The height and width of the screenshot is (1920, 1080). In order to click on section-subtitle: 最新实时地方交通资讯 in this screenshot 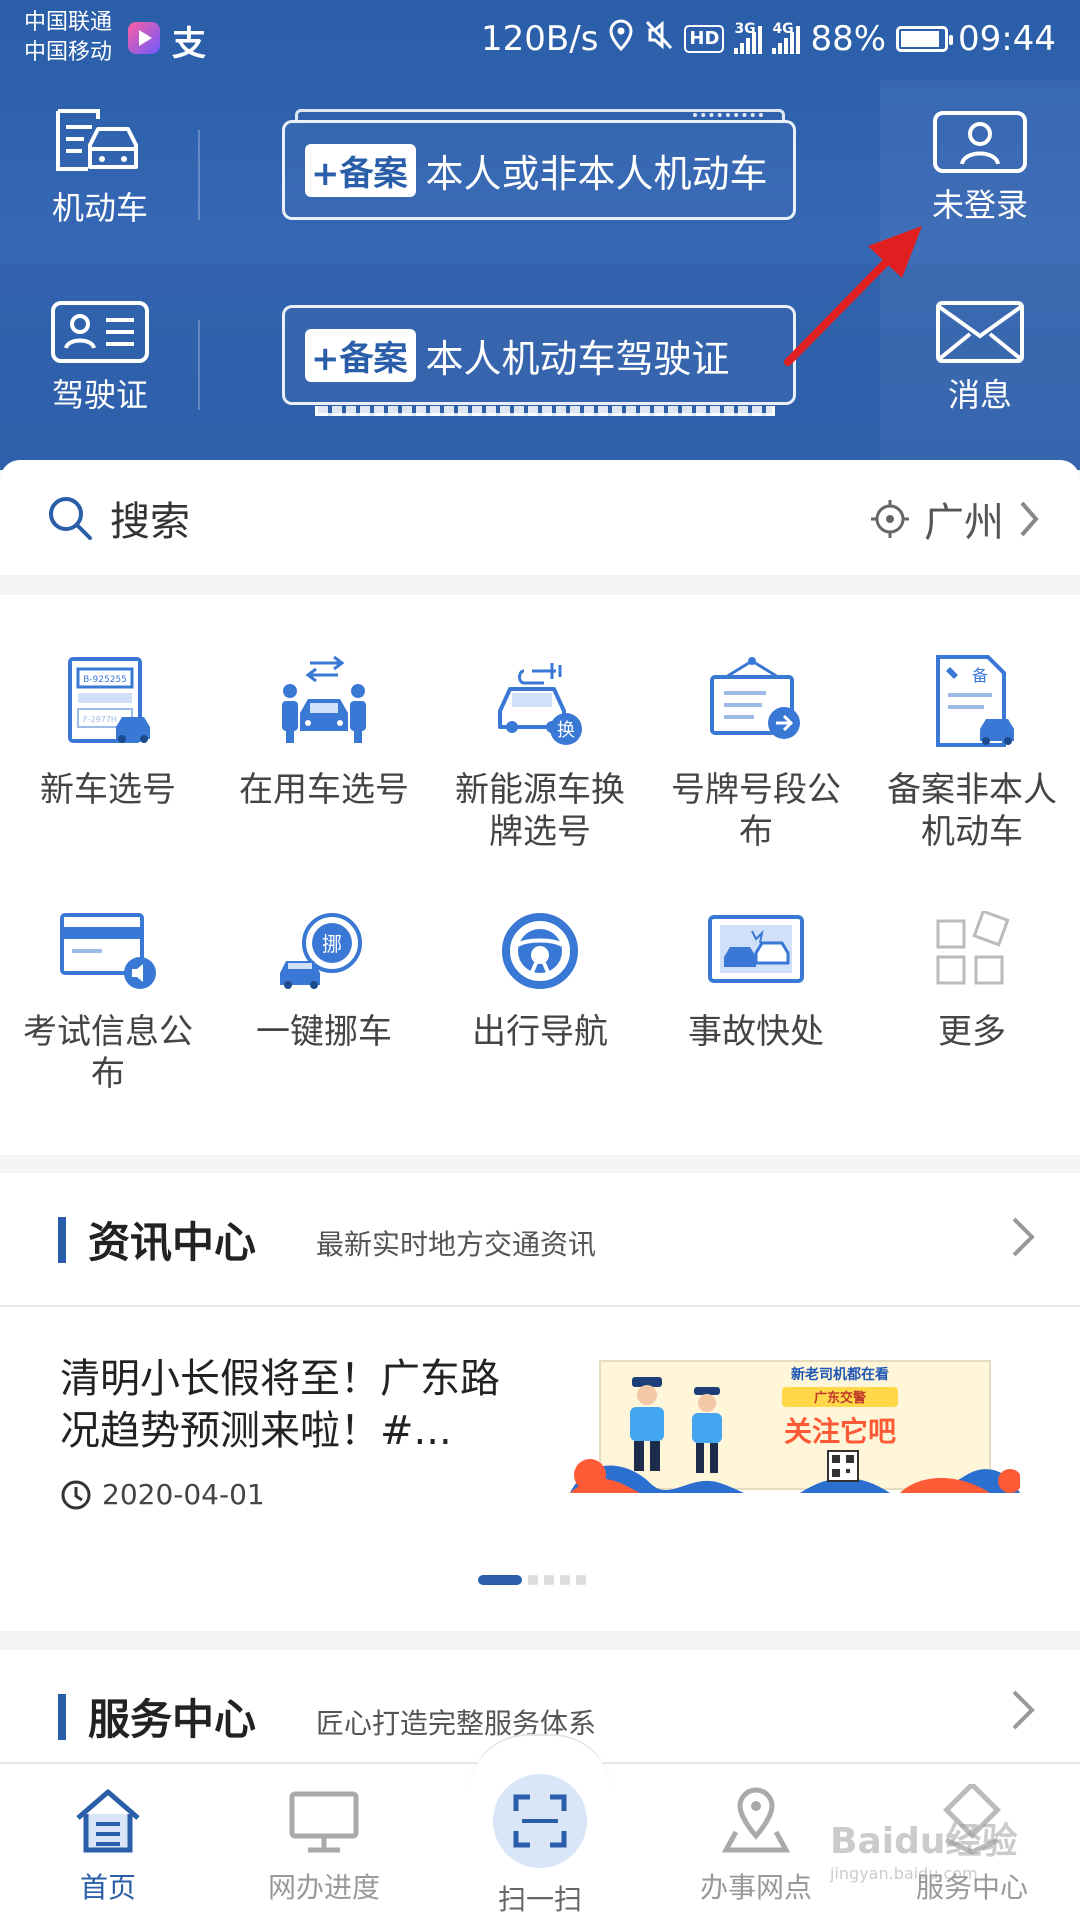, I will do `click(456, 1244)`.